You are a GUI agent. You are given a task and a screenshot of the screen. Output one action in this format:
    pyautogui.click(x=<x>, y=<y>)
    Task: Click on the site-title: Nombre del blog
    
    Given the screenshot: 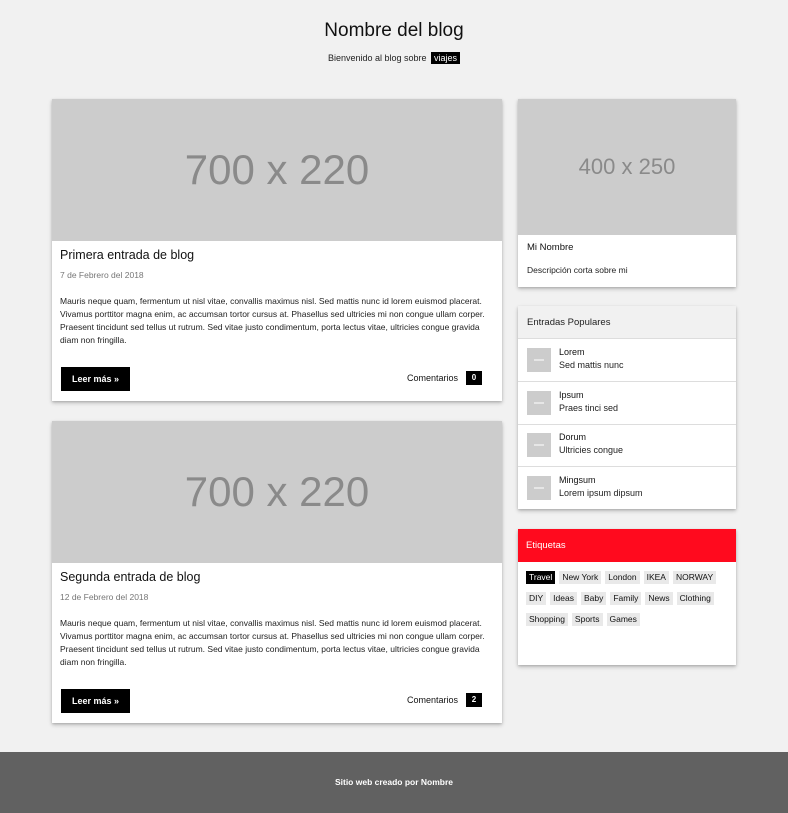 What is the action you would take?
    pyautogui.click(x=394, y=30)
    